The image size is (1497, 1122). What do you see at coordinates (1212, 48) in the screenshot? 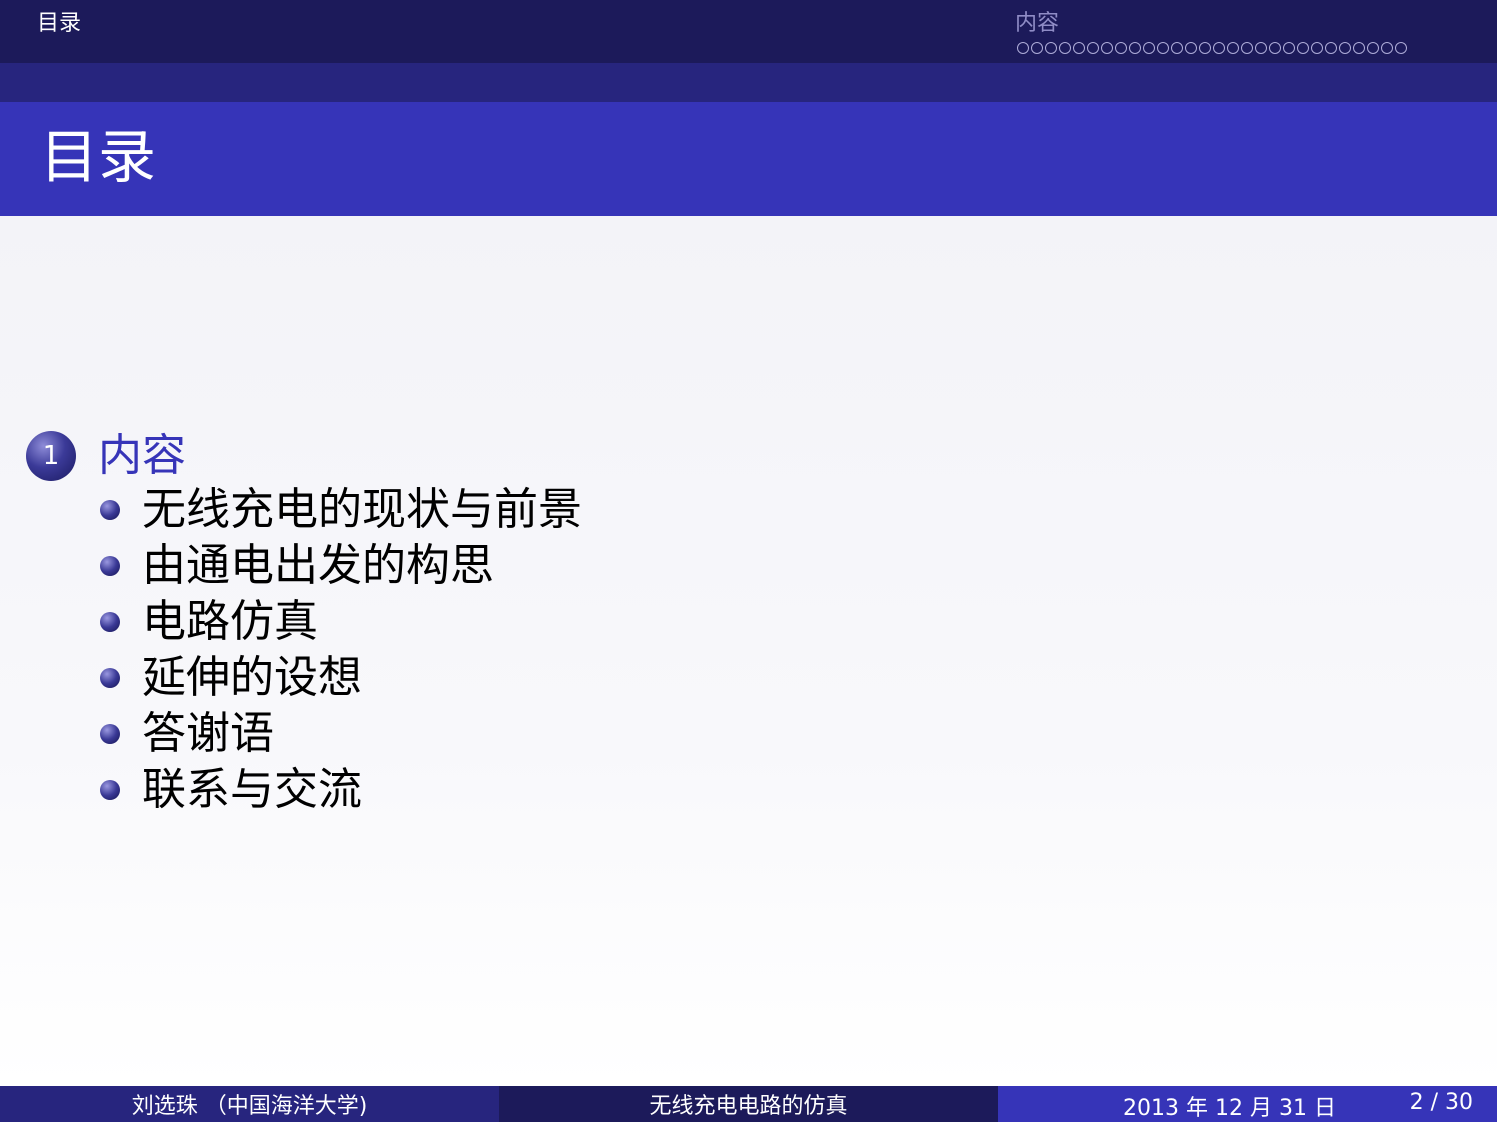
I see `frame-navigation` at bounding box center [1212, 48].